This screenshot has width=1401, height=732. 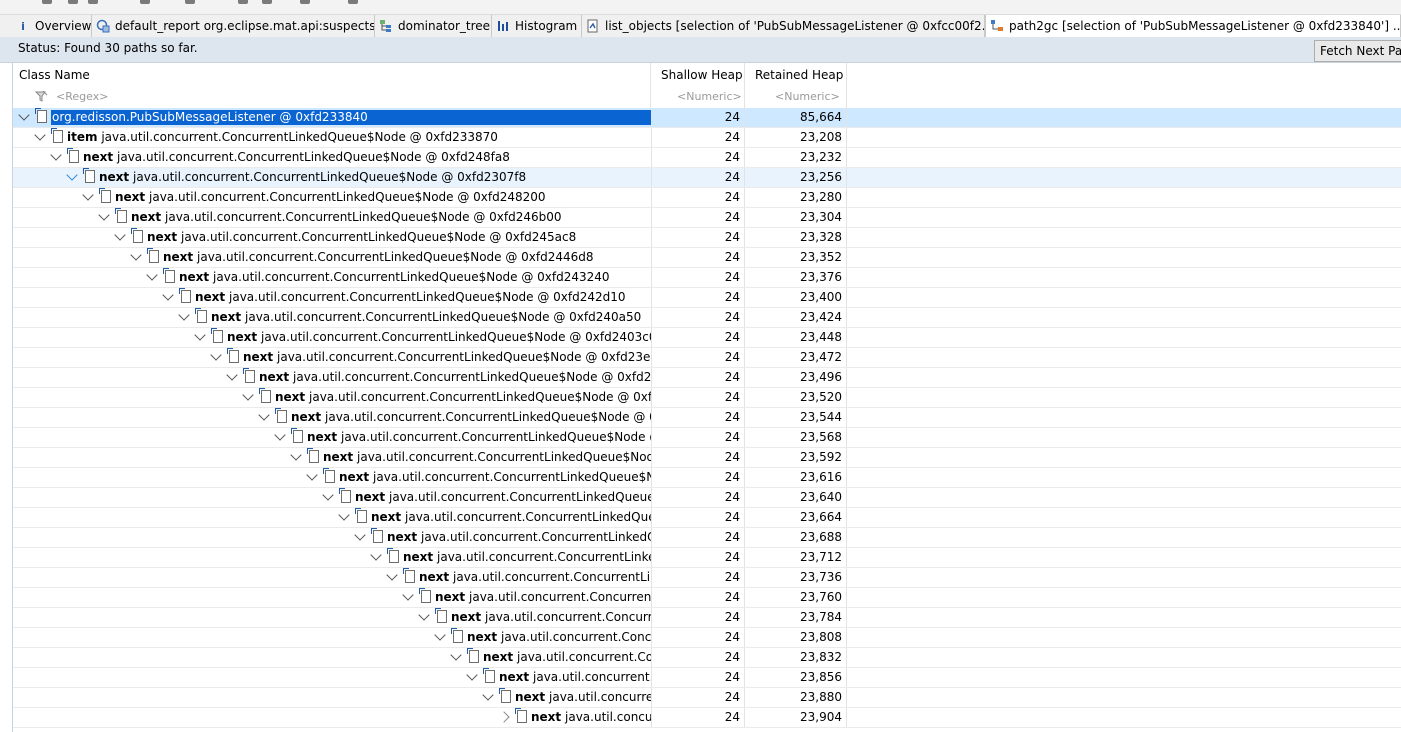 I want to click on table-row: next java.util.concurrent.Concur 24 23,808, so click(x=707, y=638).